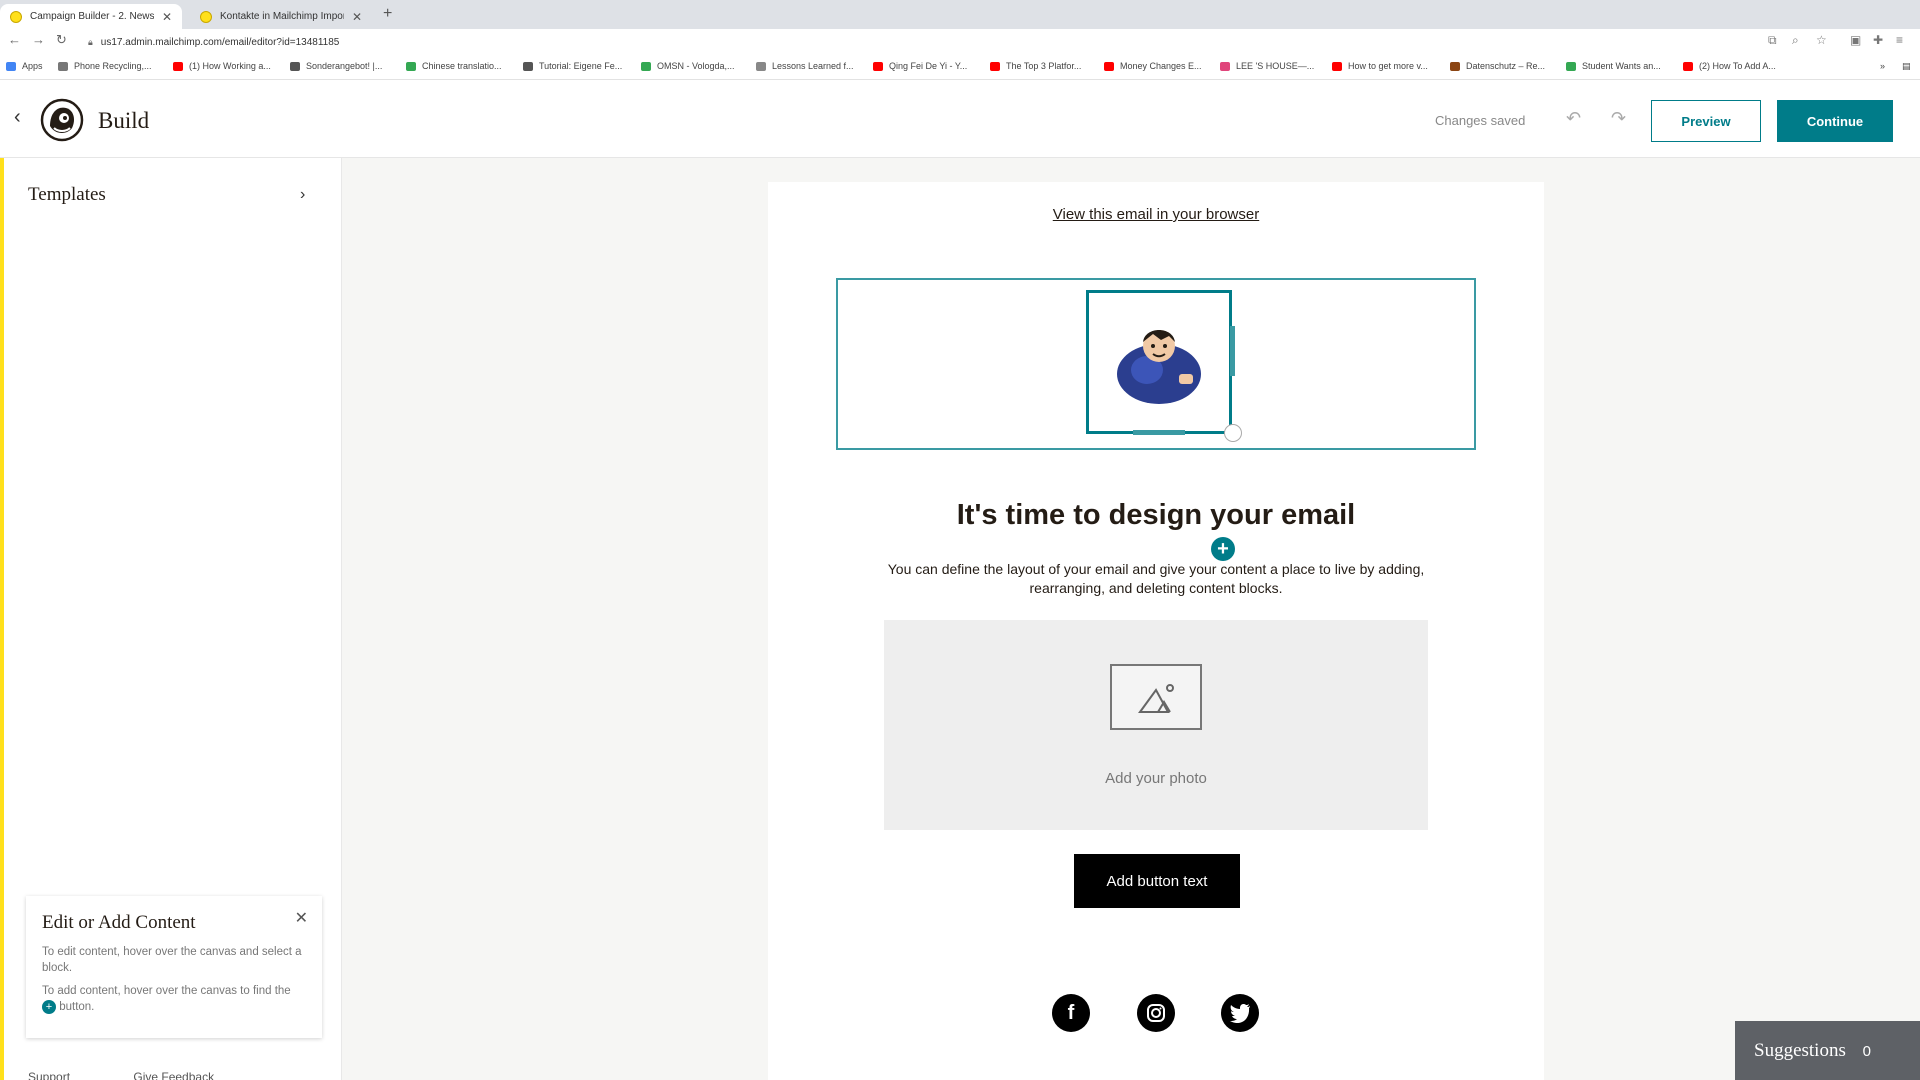 The height and width of the screenshot is (1080, 1920). I want to click on back-chevron-icon: ‹, so click(17, 117).